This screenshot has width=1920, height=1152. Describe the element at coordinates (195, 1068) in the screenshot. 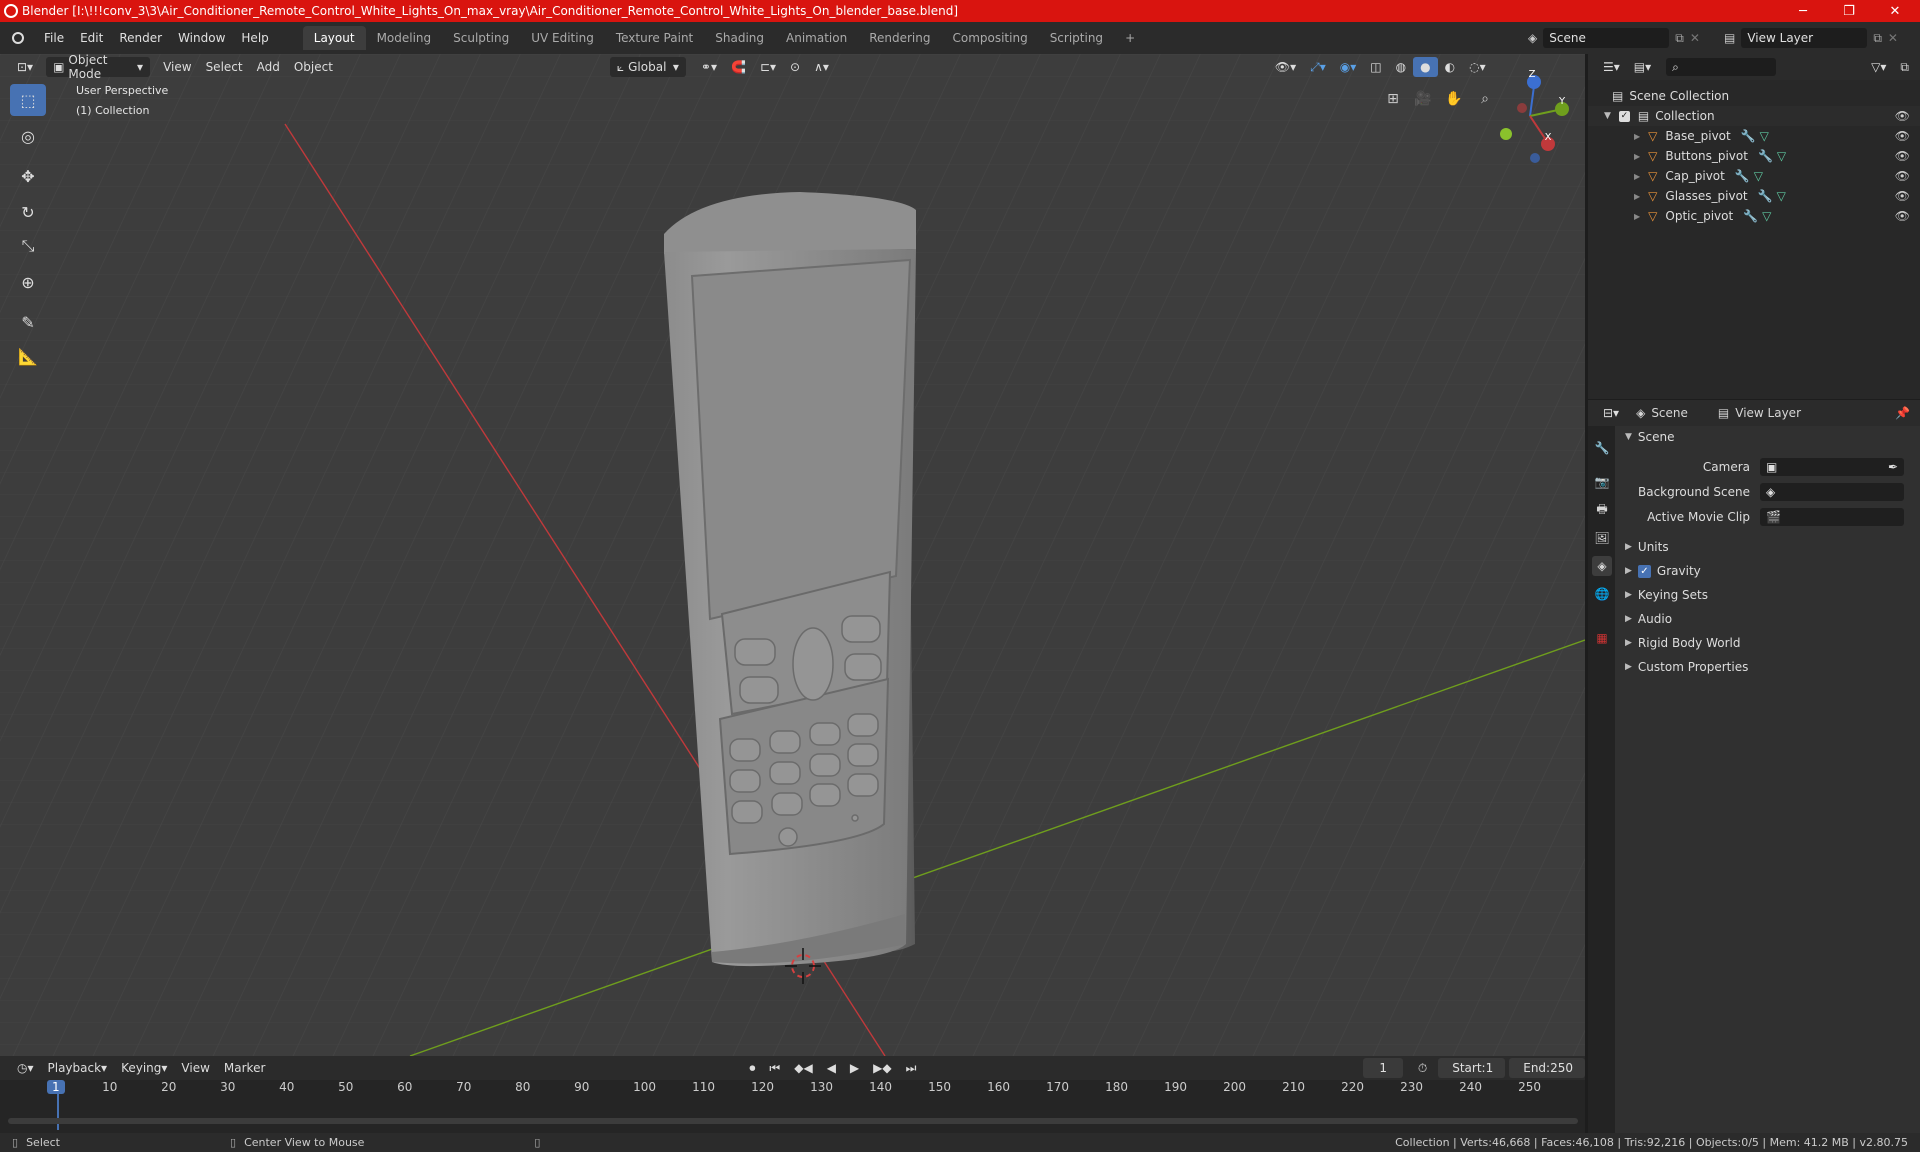

I see `menu-timeline-view: View` at that location.